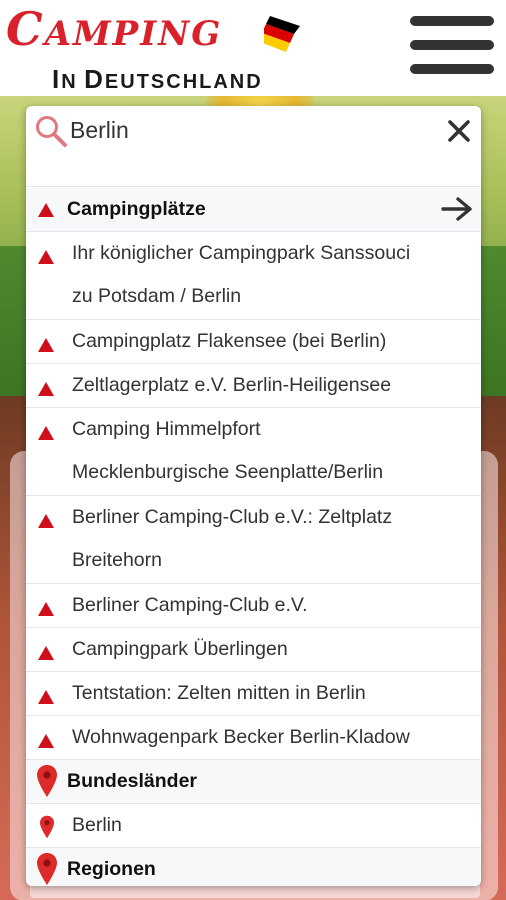 This screenshot has height=900, width=506. Describe the element at coordinates (253, 210) in the screenshot. I see `group-header-campsites: Campingplätze` at that location.